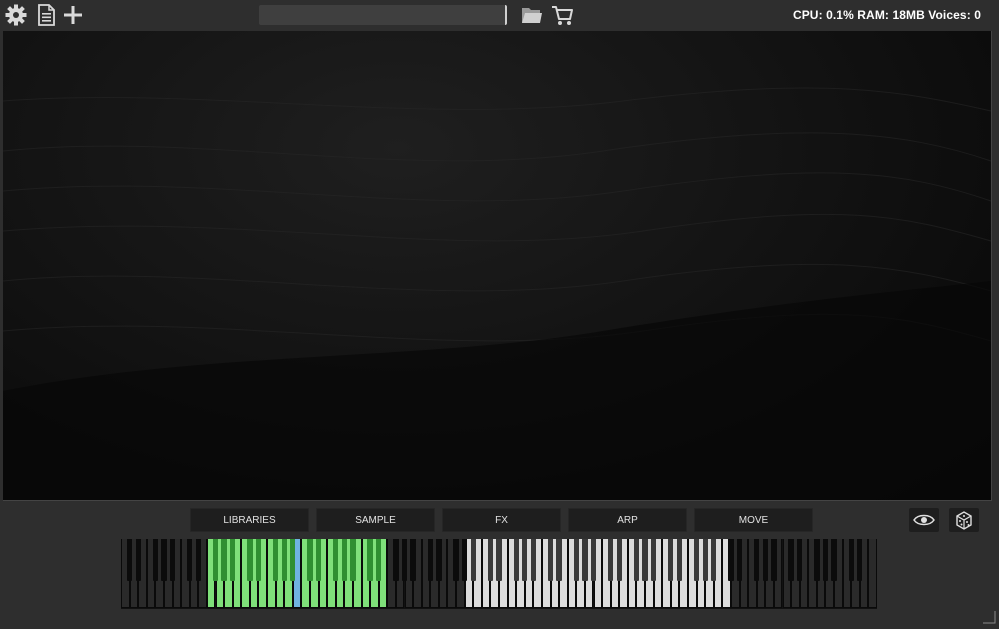 The height and width of the screenshot is (629, 999). I want to click on tab-move: MOVE, so click(753, 520).